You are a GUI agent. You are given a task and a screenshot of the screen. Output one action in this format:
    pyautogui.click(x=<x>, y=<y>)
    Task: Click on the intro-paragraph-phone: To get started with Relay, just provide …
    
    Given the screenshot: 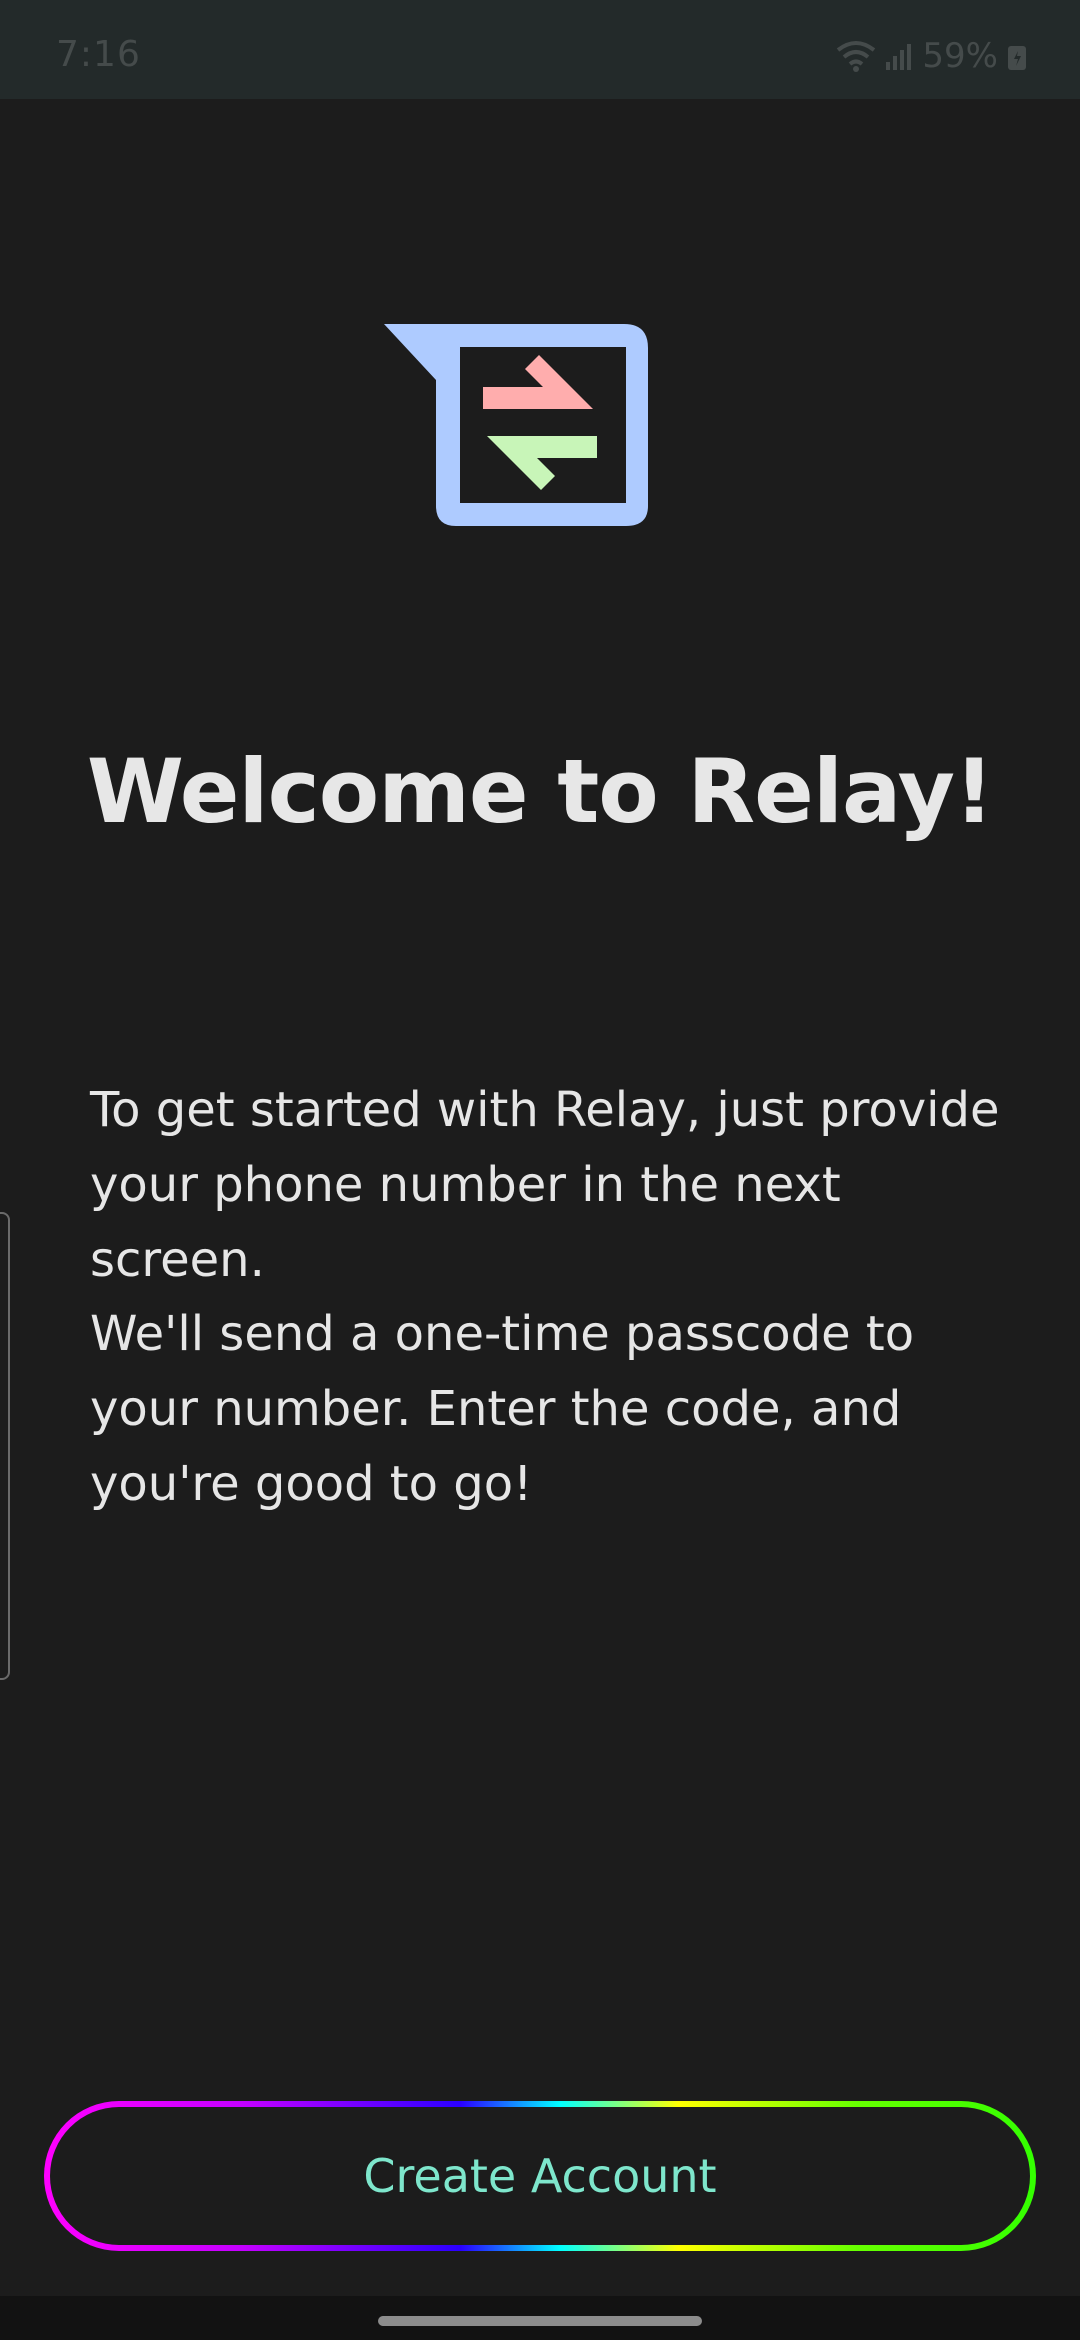 What is the action you would take?
    pyautogui.click(x=545, y=1185)
    